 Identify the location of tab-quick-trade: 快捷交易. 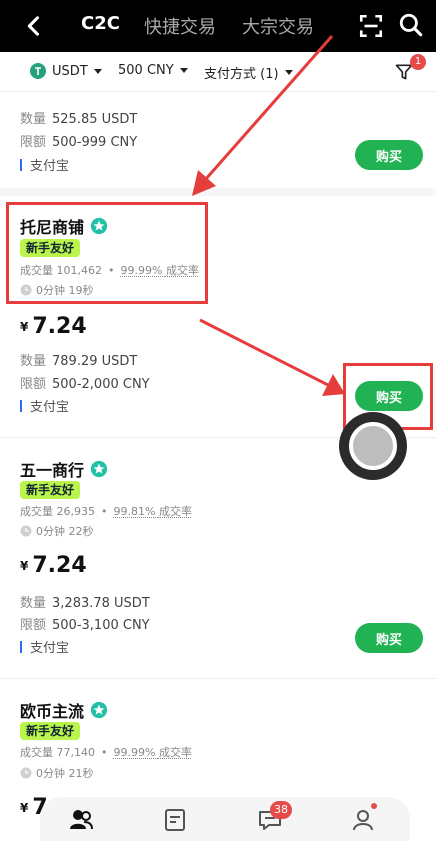
(180, 26).